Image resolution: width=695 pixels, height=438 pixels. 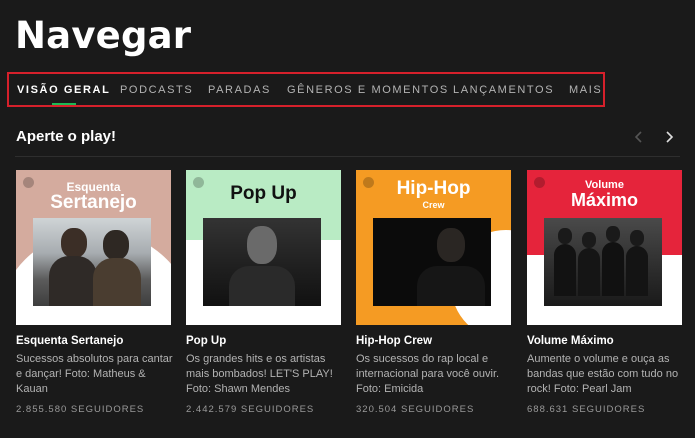 I want to click on playlist-cover: Esquenta Sertanejo, so click(x=93, y=247).